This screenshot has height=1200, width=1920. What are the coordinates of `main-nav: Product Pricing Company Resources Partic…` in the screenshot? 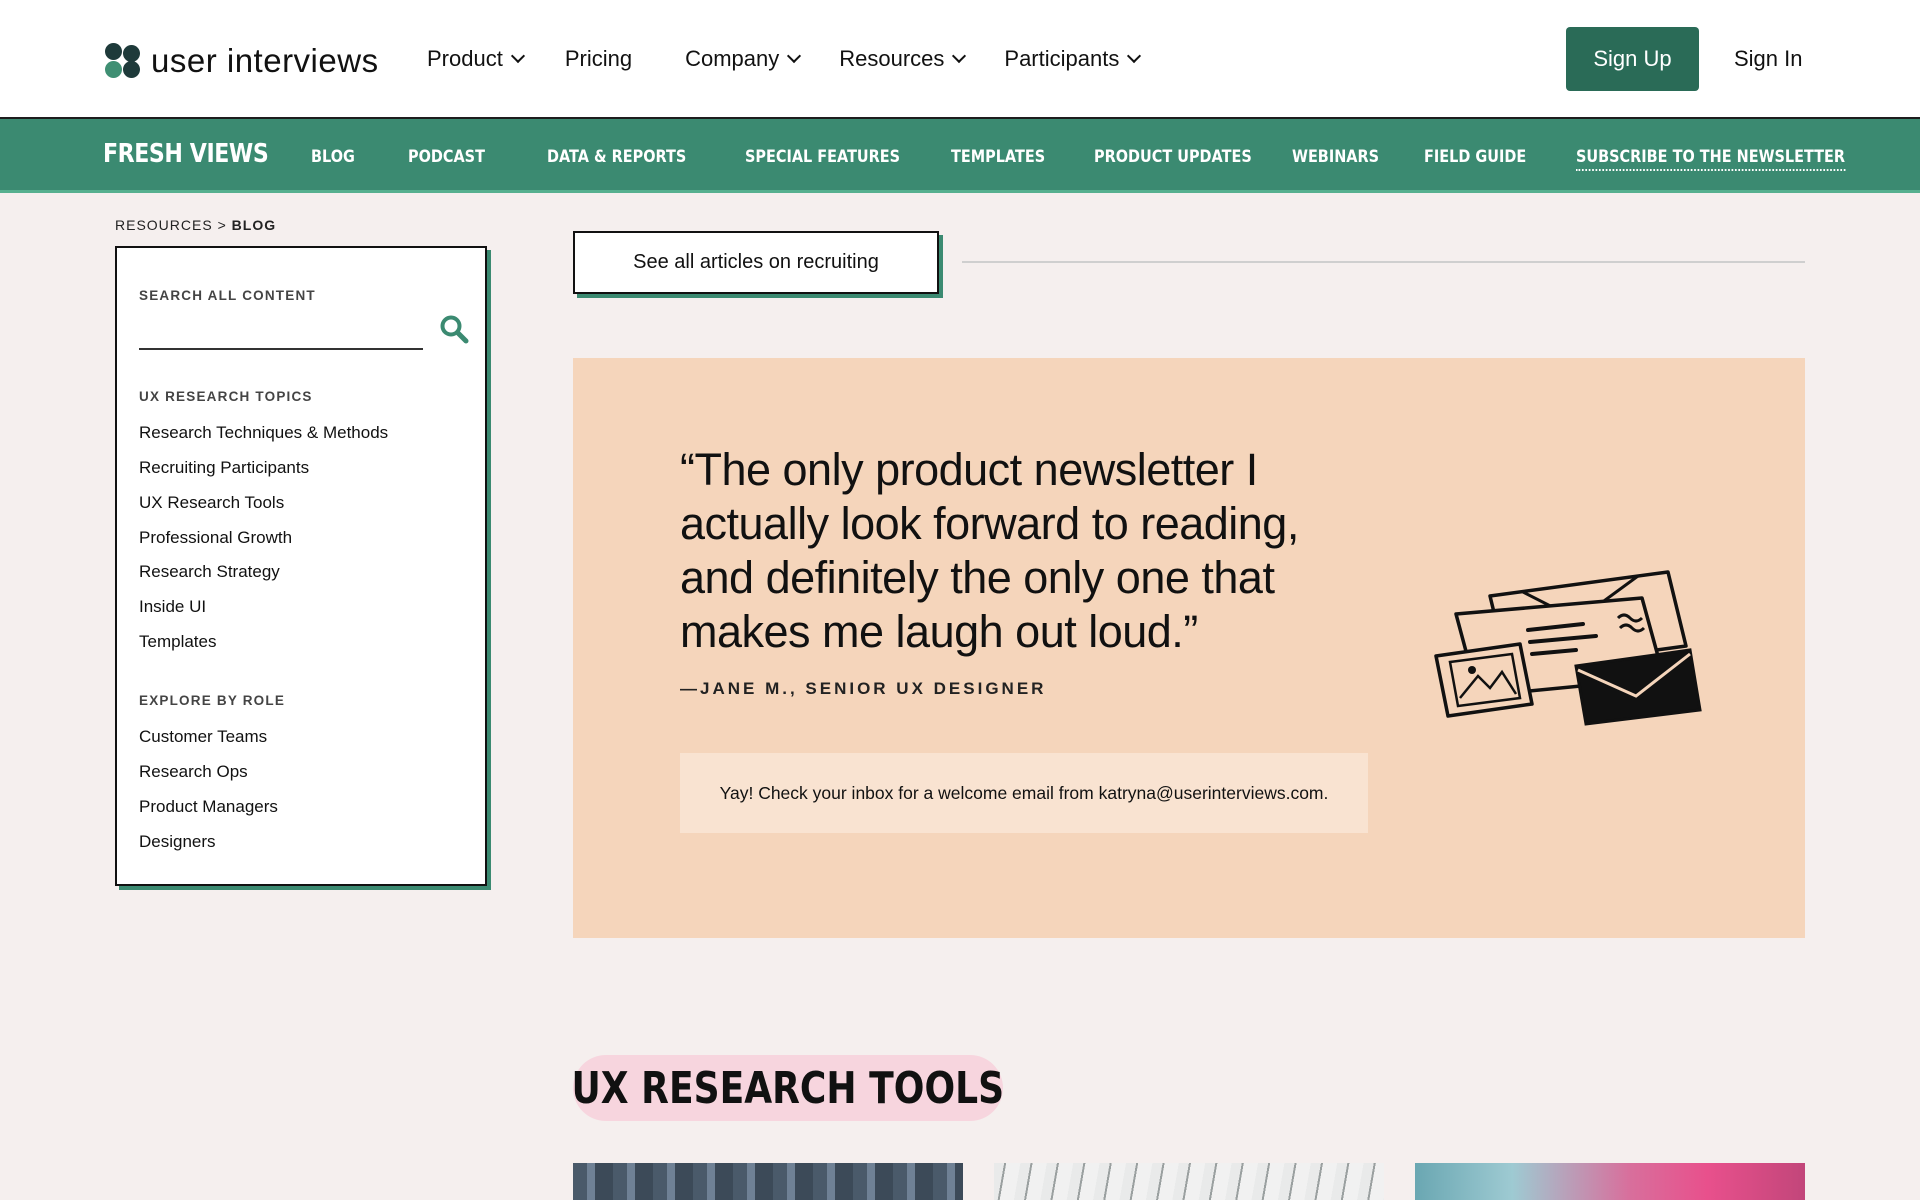 It's located at (784, 59).